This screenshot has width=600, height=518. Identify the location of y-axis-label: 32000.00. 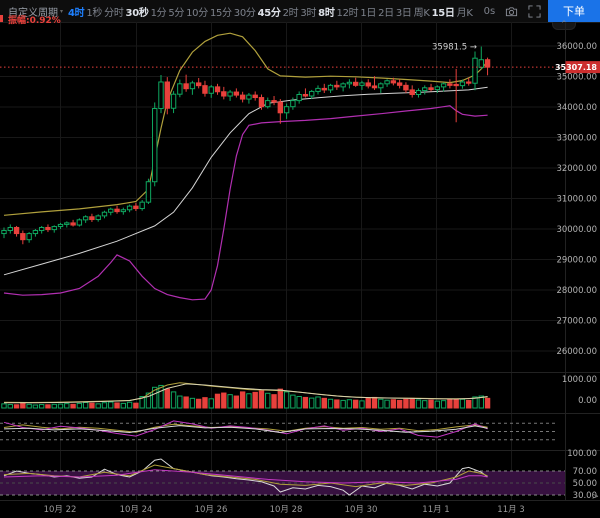
(576, 169).